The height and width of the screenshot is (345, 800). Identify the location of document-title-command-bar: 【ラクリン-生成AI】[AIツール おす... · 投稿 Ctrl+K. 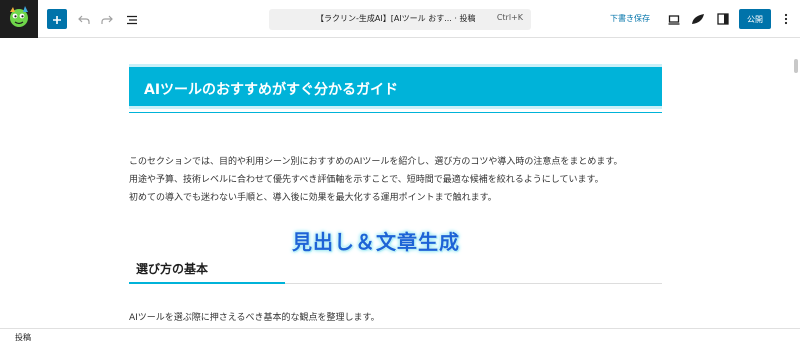
(400, 19).